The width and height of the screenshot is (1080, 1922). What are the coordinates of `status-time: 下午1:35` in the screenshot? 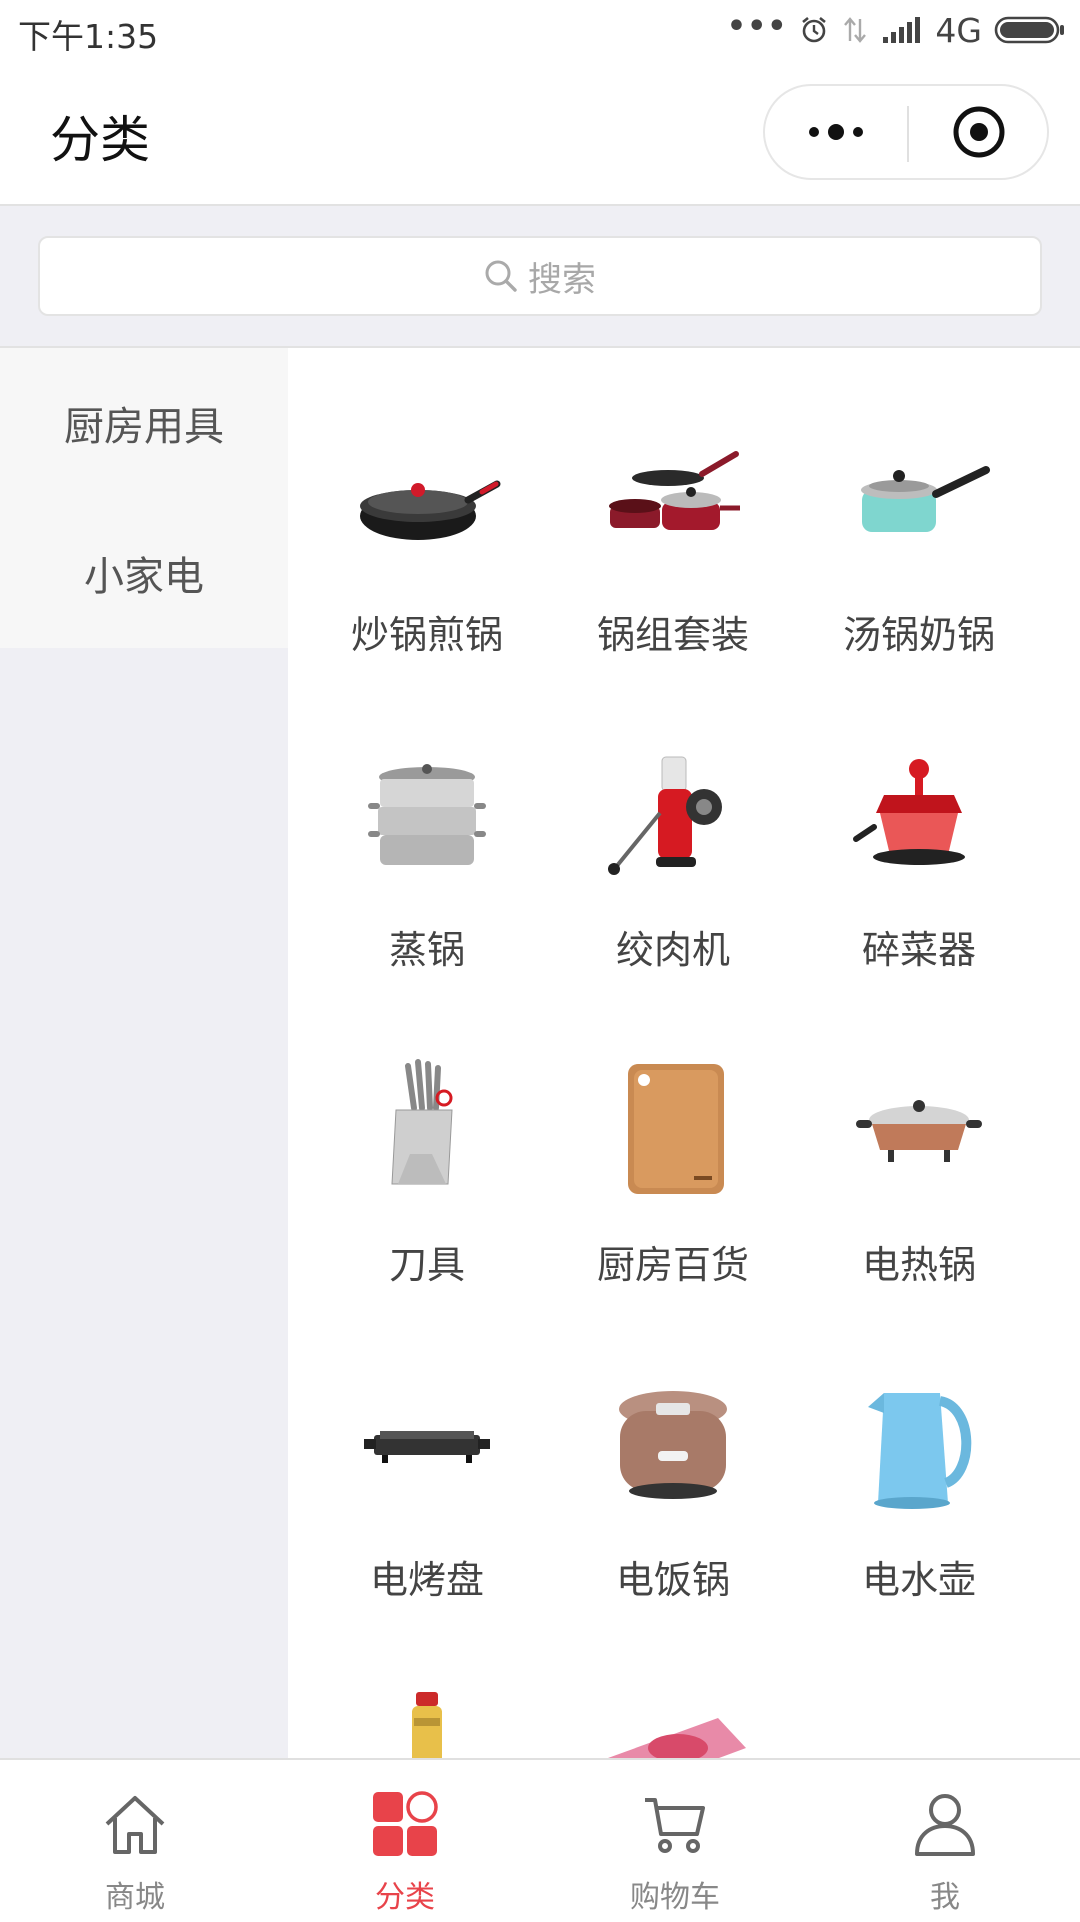 It's located at (88, 36).